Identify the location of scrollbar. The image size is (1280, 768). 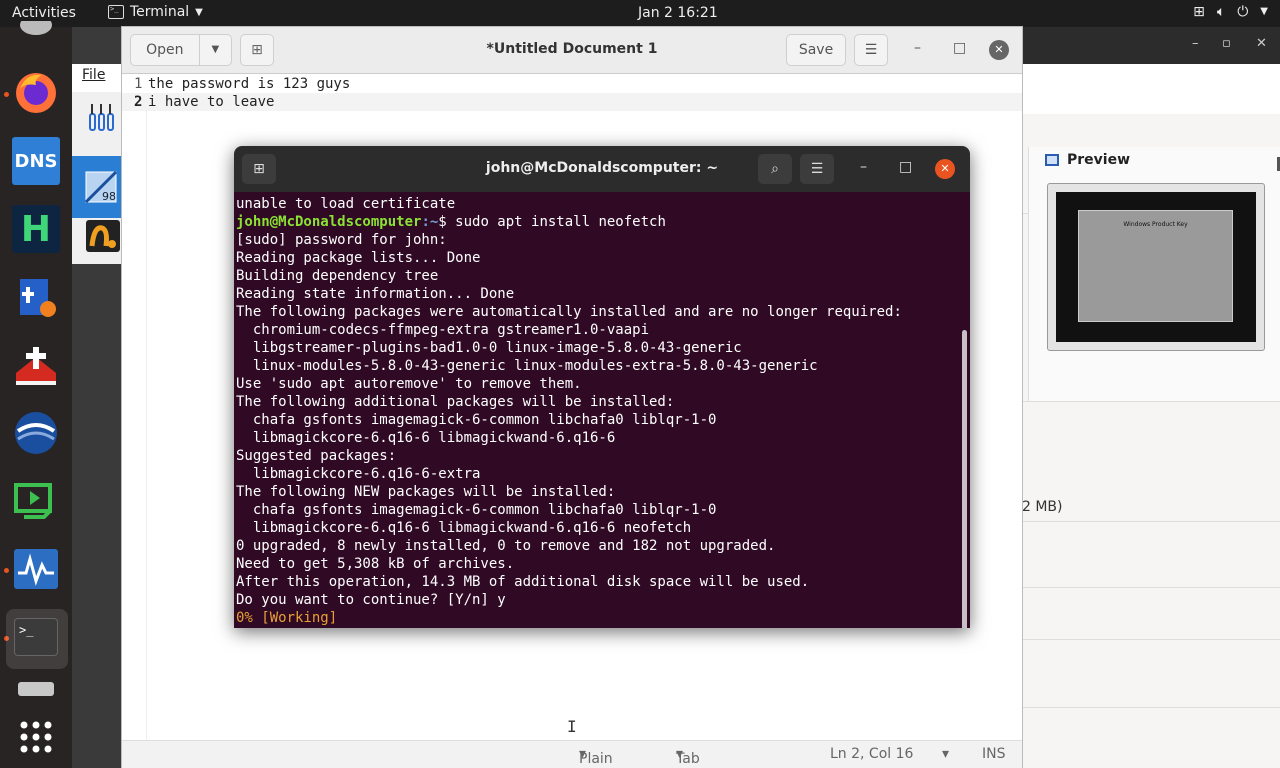
(964, 479).